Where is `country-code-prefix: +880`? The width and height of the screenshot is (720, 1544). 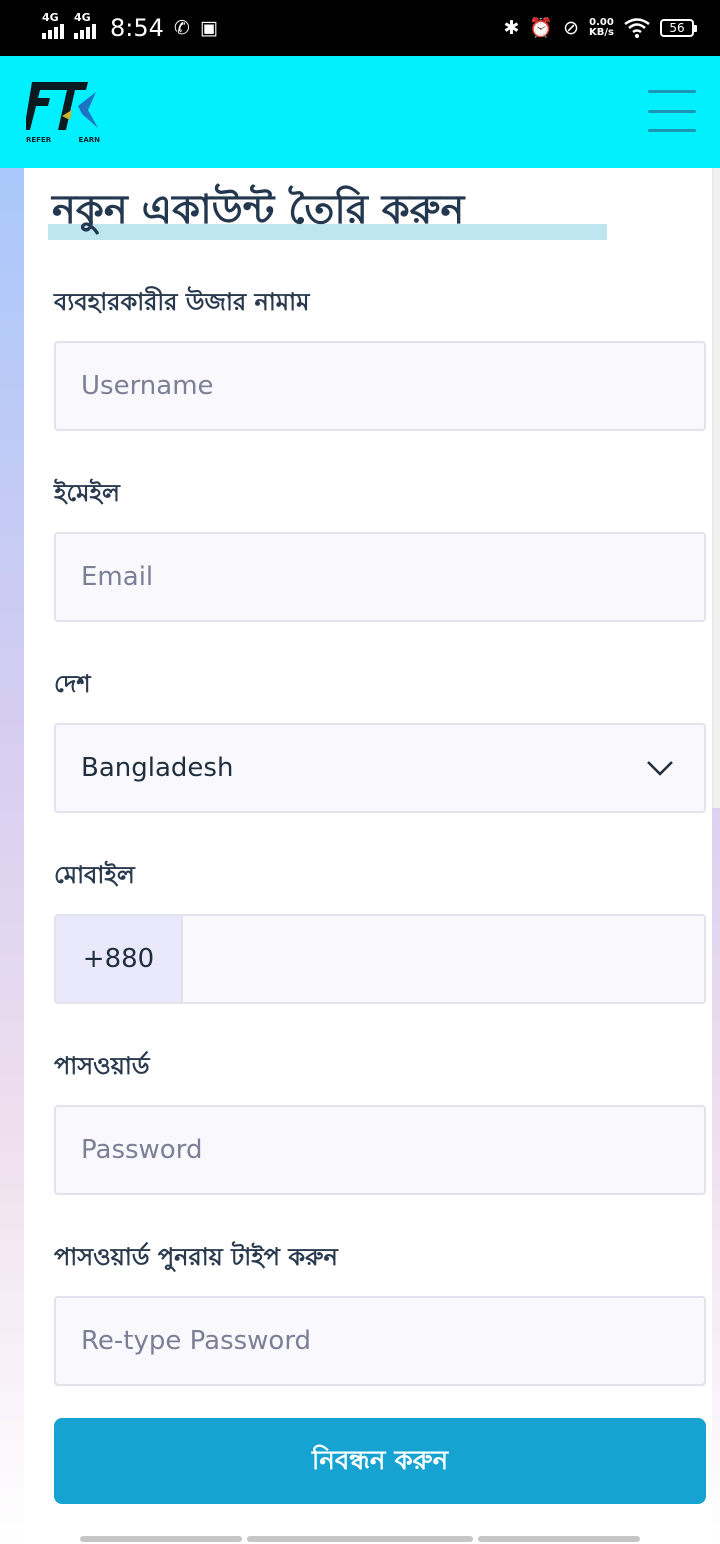 country-code-prefix: +880 is located at coordinates (119, 959).